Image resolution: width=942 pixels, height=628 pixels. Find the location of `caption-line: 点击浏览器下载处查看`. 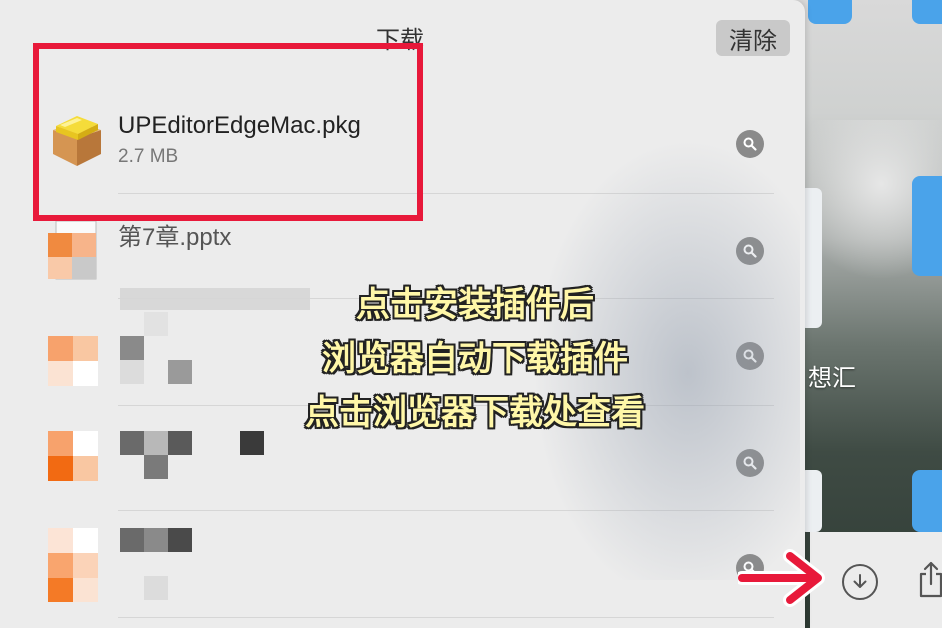

caption-line: 点击浏览器下载处查看 is located at coordinates (475, 413).